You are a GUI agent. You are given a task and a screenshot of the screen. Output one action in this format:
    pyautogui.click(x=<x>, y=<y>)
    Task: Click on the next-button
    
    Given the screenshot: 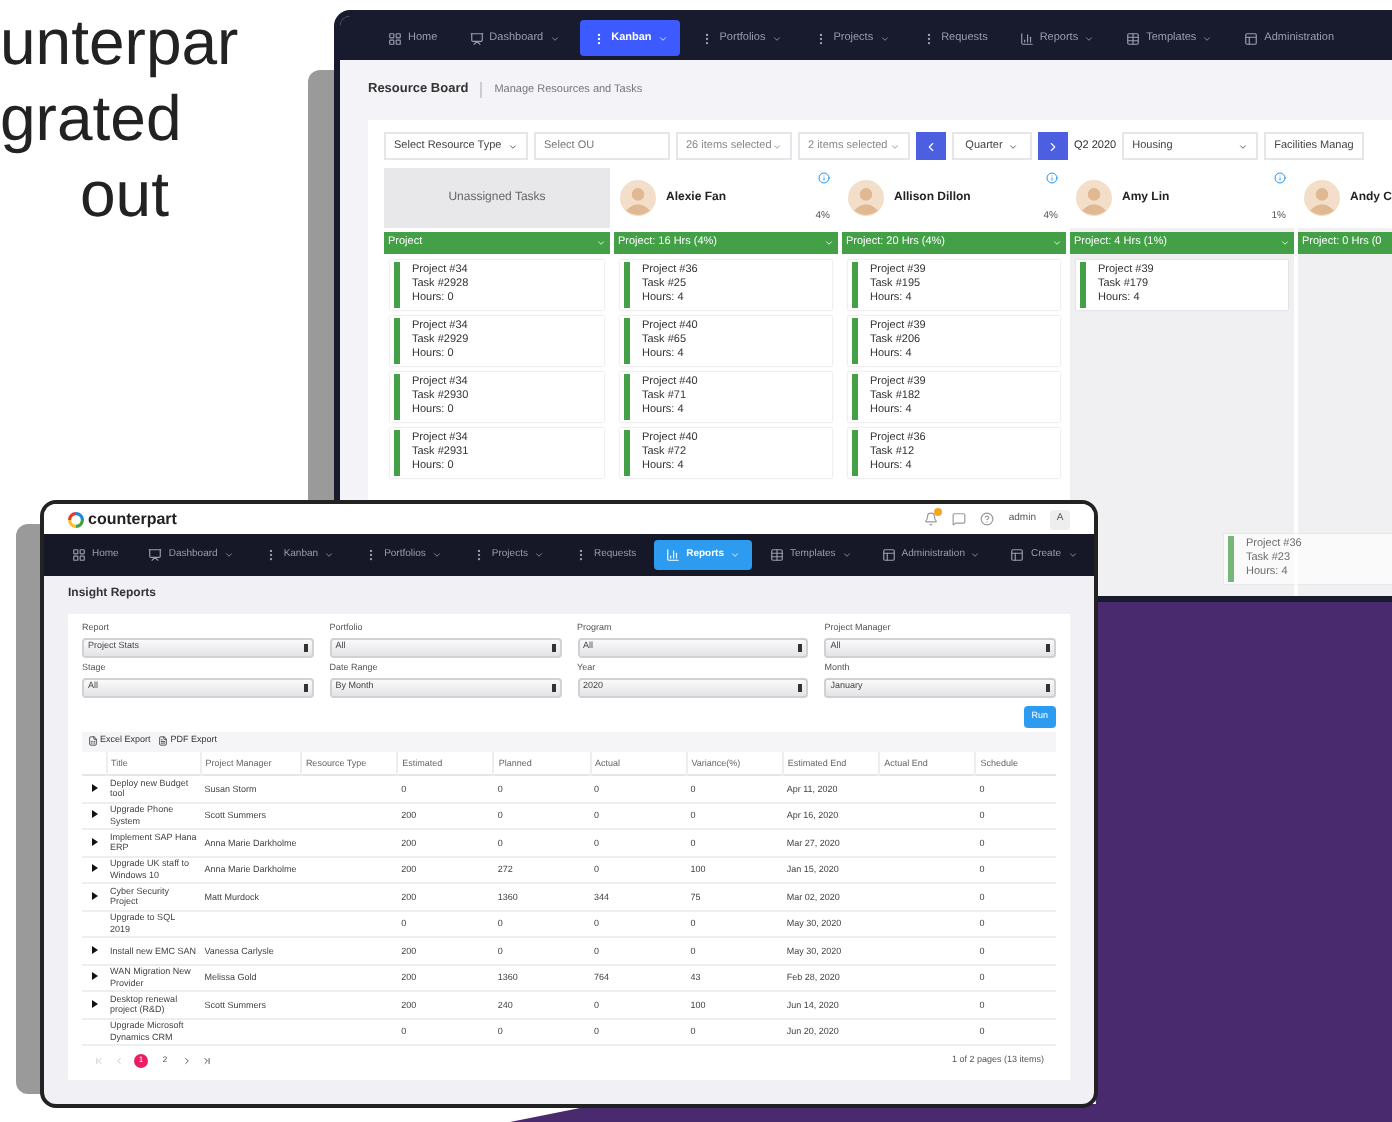 What is the action you would take?
    pyautogui.click(x=1053, y=146)
    